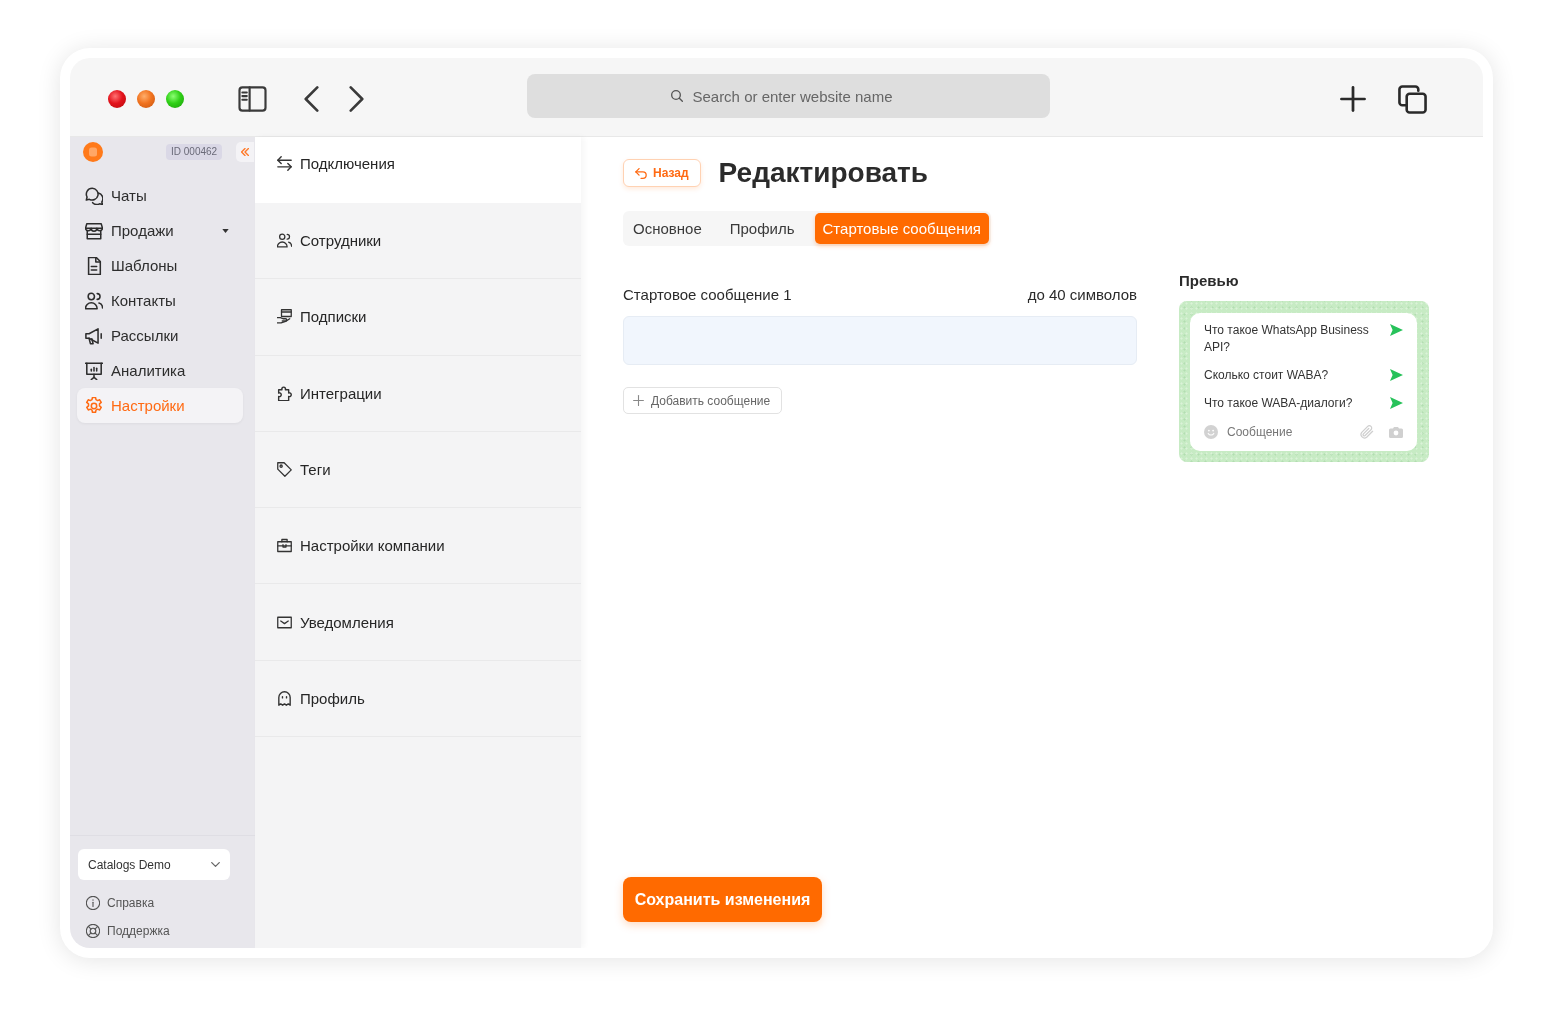  Describe the element at coordinates (94, 370) in the screenshot. I see `presentation-board-icon` at that location.